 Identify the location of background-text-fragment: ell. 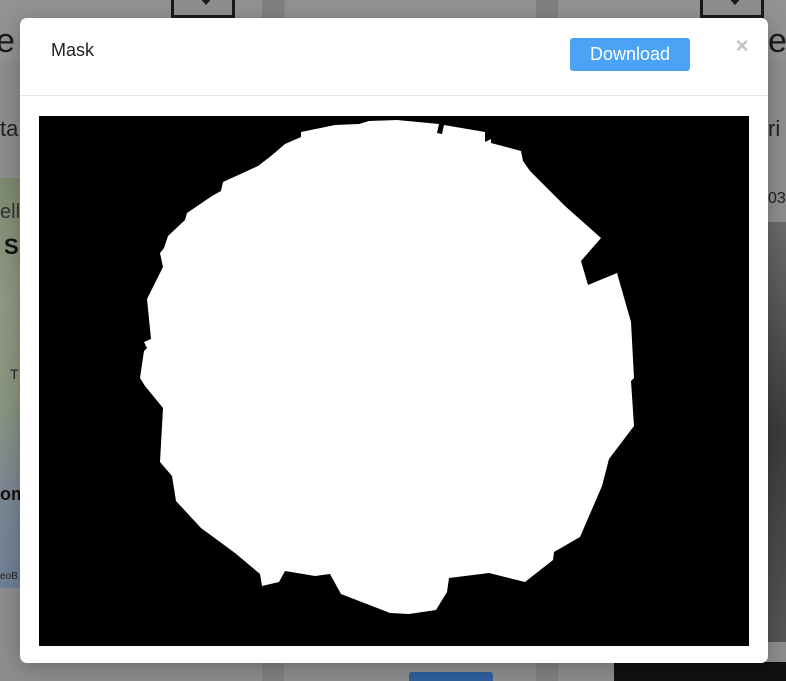
(10, 212).